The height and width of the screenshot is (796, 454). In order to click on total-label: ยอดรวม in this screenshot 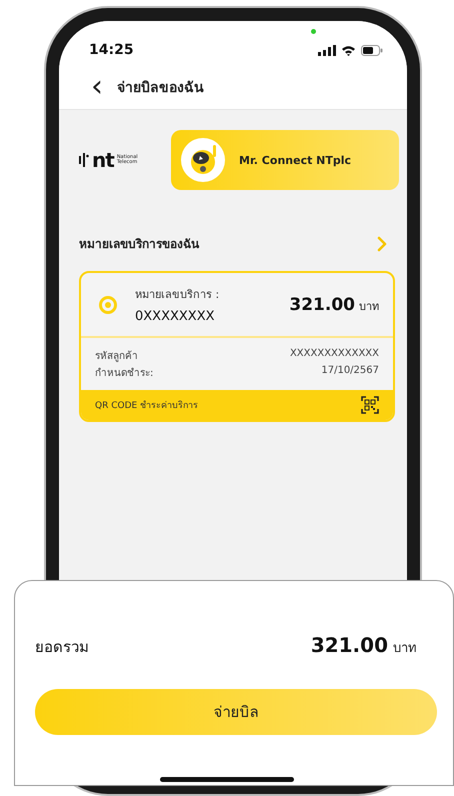, I will do `click(62, 647)`.